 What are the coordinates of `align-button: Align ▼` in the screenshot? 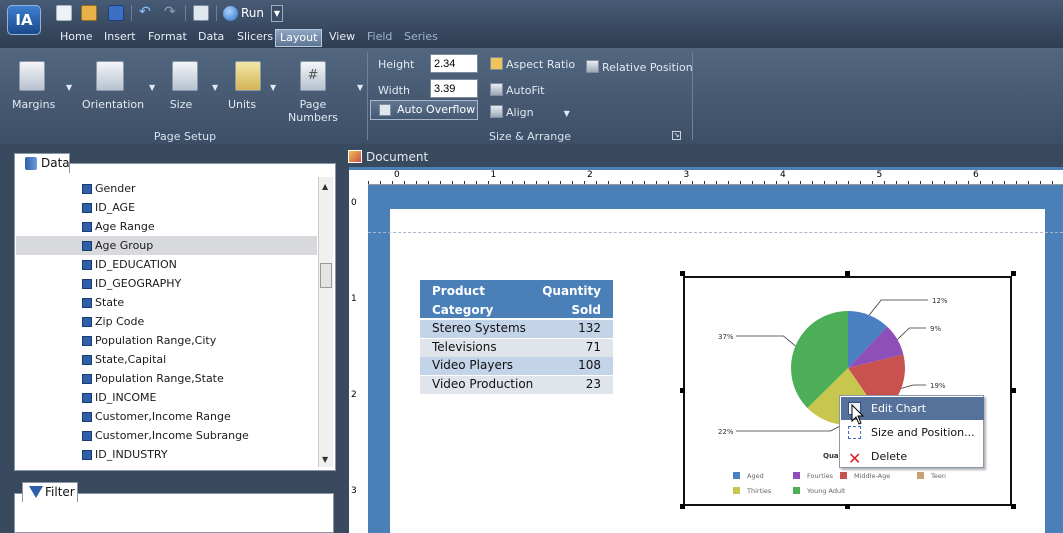 It's located at (530, 112).